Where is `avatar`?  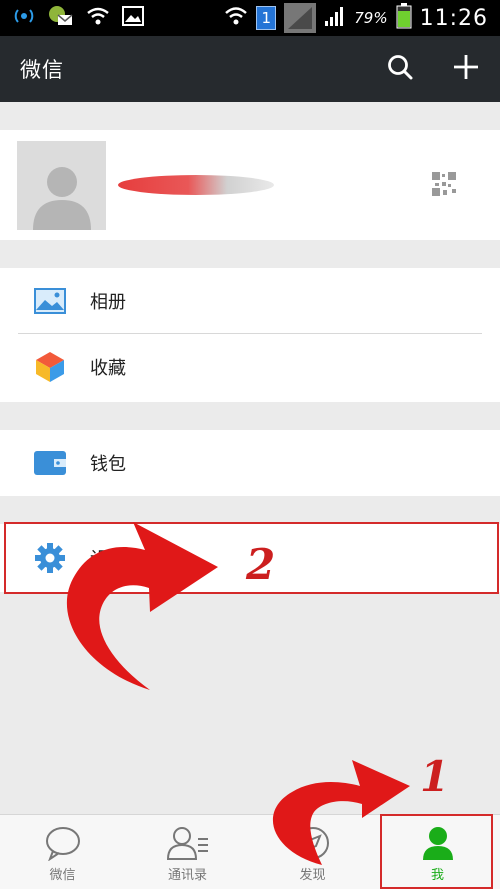 avatar is located at coordinates (61, 185).